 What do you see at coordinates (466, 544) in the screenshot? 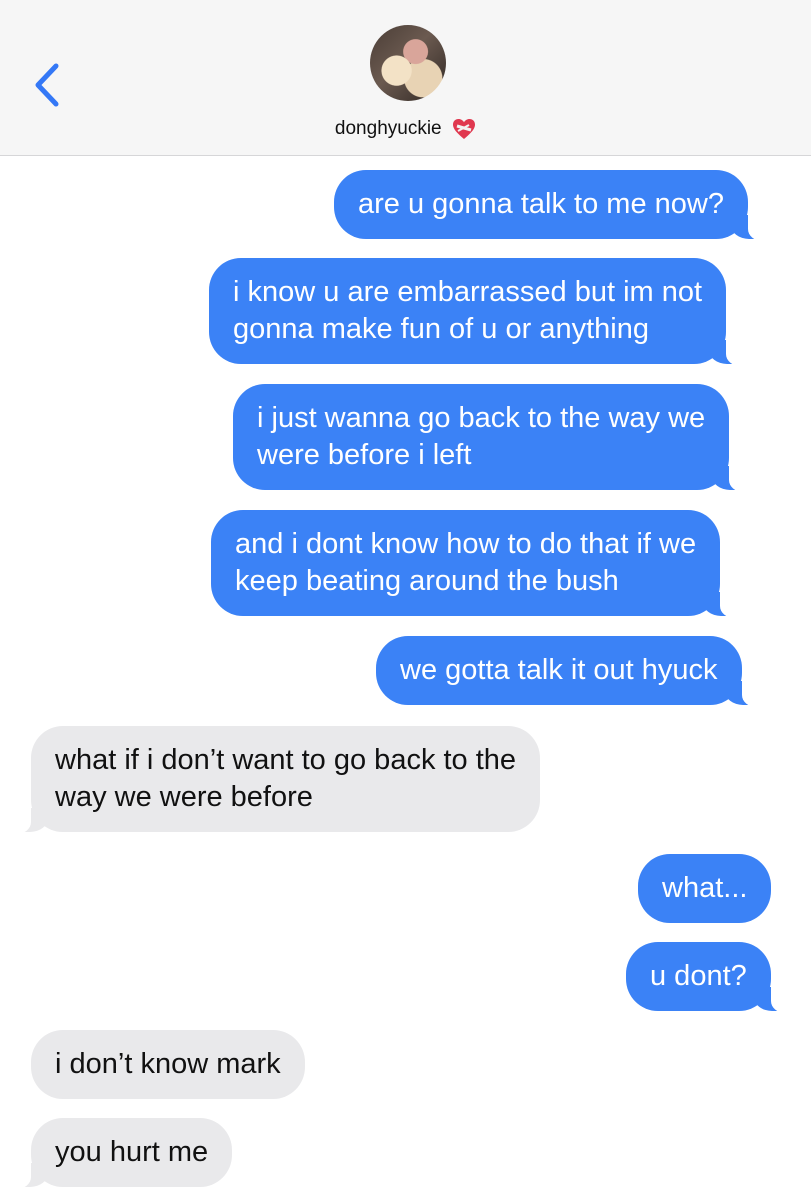
I see `message-text: and i dont know how to do that if we` at bounding box center [466, 544].